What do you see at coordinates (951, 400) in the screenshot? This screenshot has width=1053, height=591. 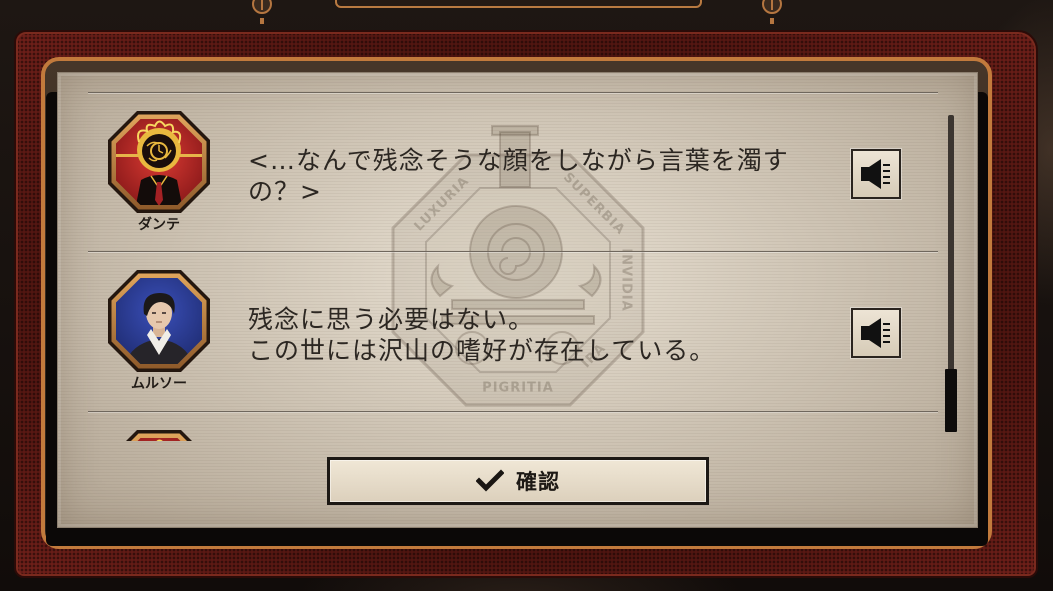 I see `scrollbar-thumb` at bounding box center [951, 400].